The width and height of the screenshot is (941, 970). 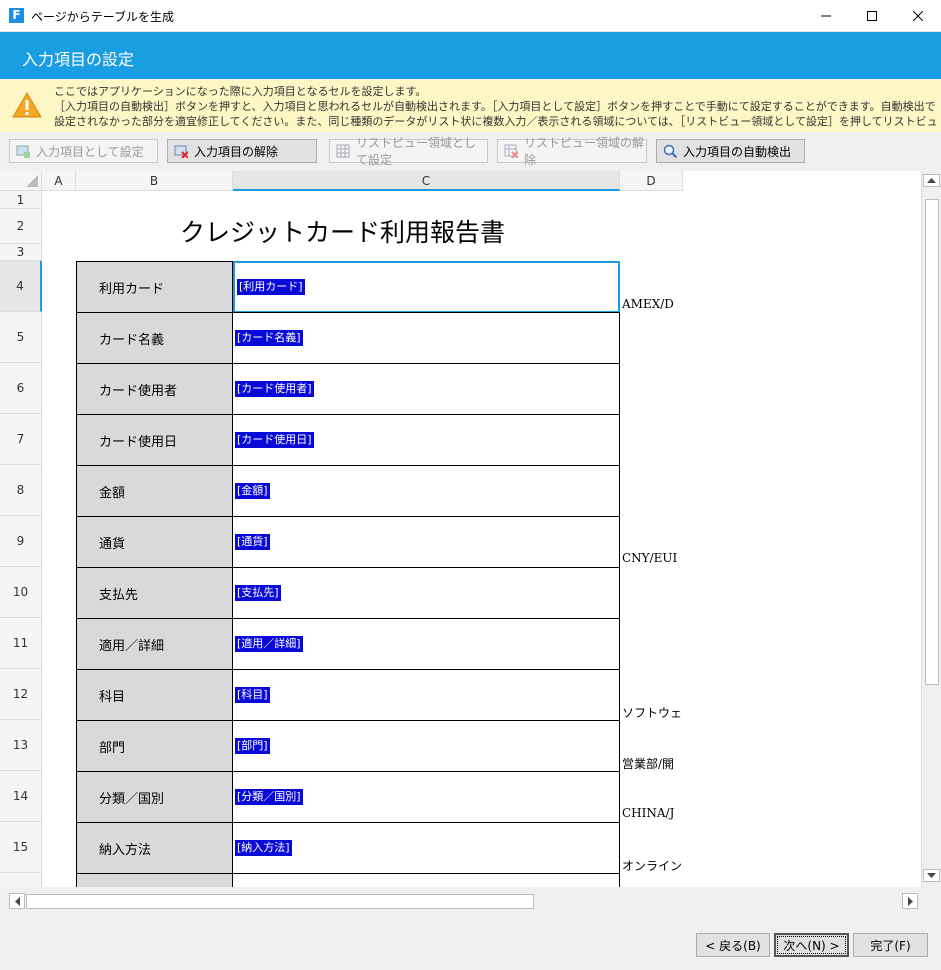 What do you see at coordinates (426, 593) in the screenshot?
I see `value-cell: [支払先]` at bounding box center [426, 593].